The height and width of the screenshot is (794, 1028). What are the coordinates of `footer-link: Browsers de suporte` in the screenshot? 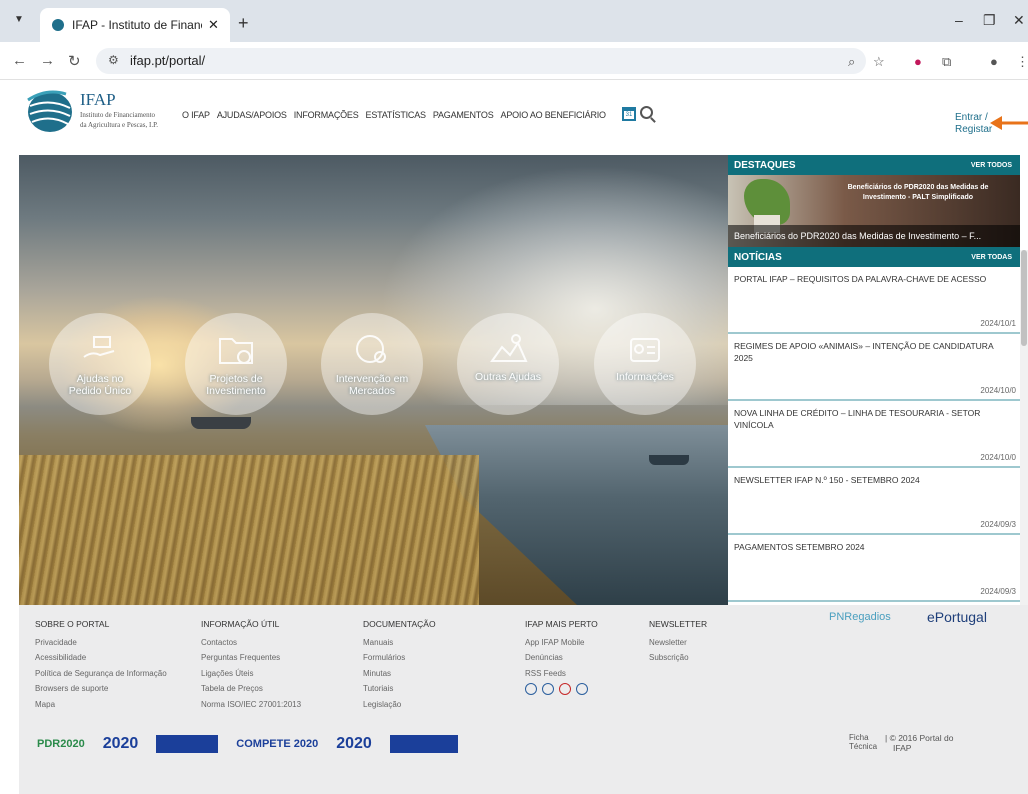 It's located at (101, 689).